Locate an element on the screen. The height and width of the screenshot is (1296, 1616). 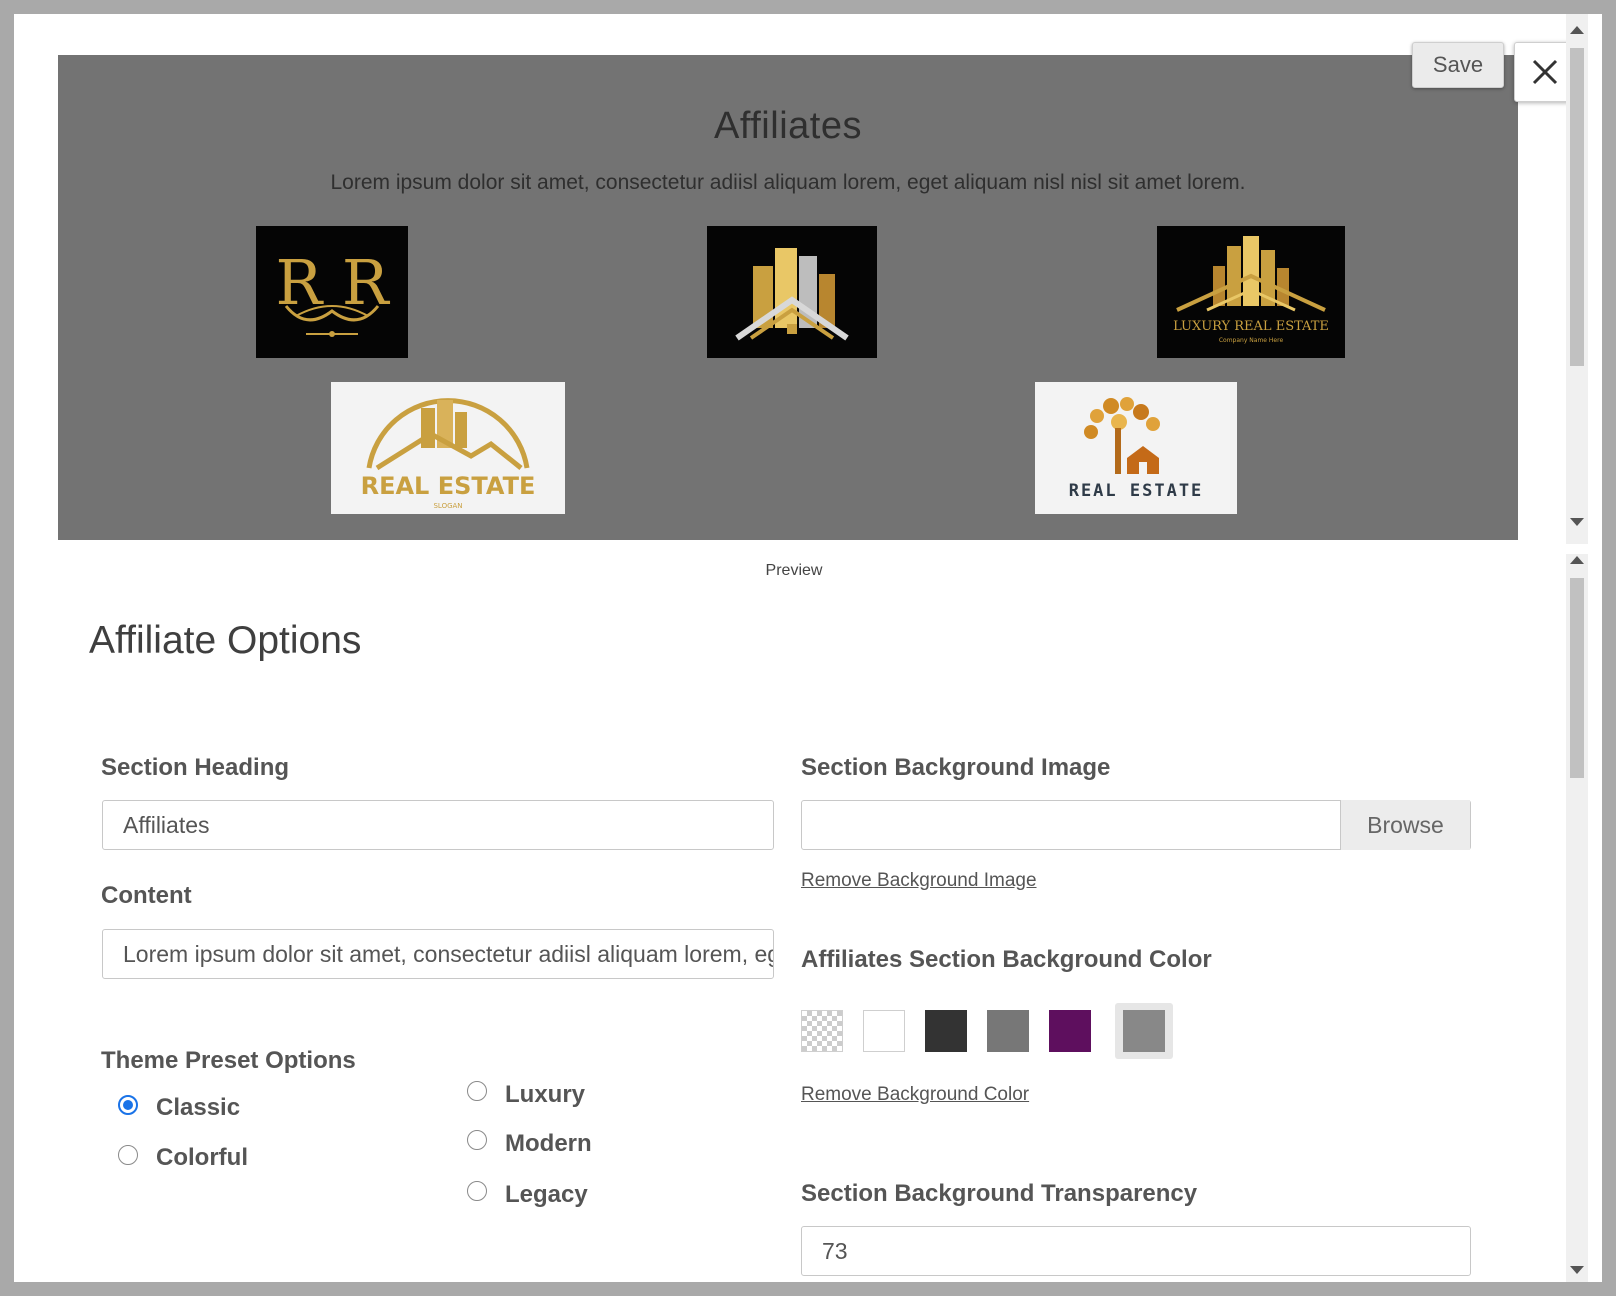
remove-bg-color-link: Remove Background Color is located at coordinates (915, 1095).